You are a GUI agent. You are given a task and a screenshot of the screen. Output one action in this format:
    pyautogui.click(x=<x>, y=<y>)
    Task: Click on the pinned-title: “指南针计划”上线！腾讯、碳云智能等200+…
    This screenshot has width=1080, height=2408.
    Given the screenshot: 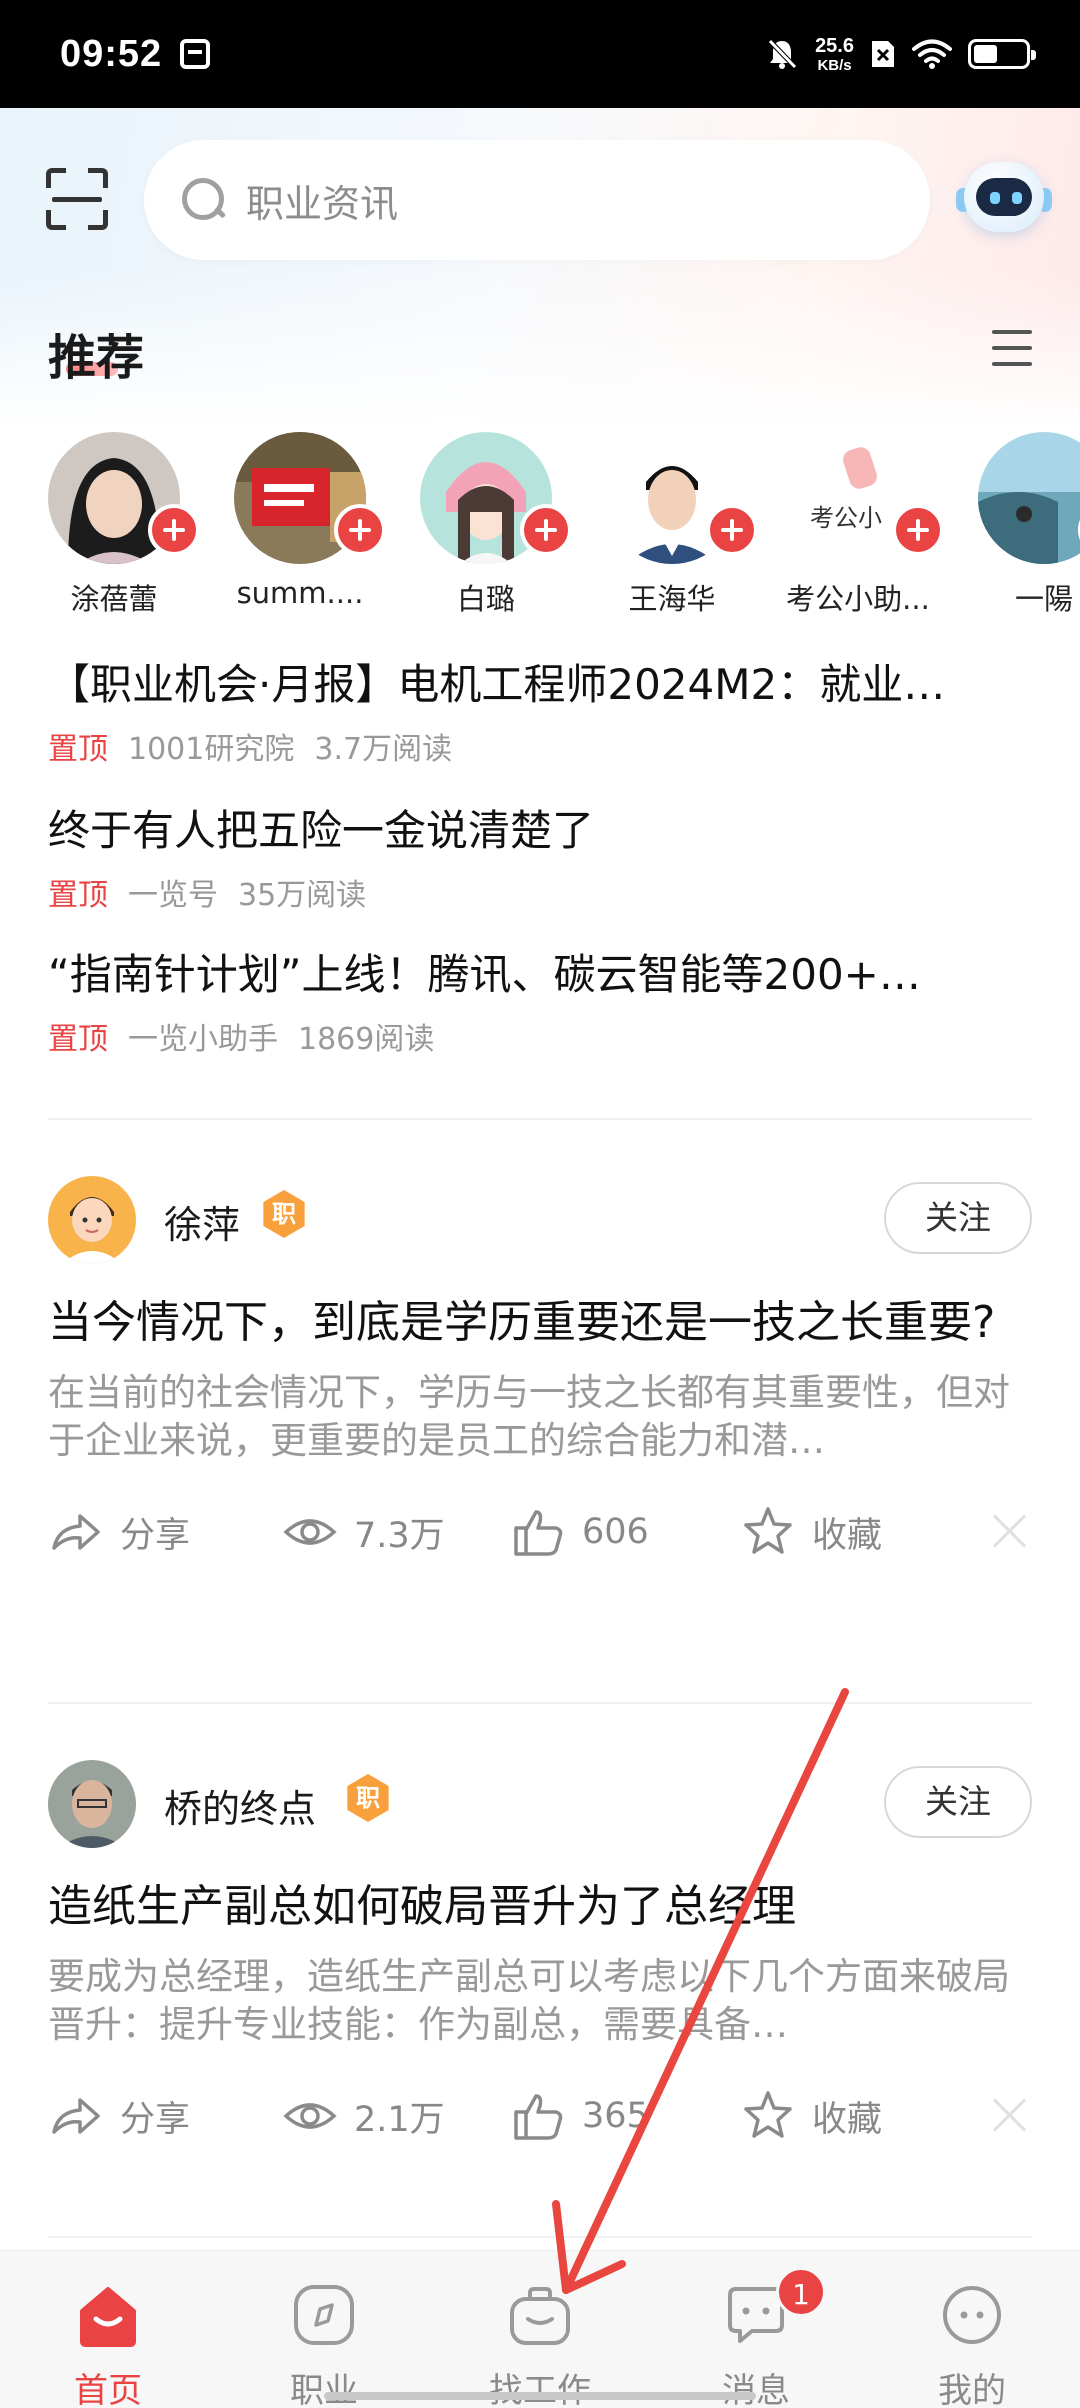 What is the action you would take?
    pyautogui.click(x=484, y=974)
    